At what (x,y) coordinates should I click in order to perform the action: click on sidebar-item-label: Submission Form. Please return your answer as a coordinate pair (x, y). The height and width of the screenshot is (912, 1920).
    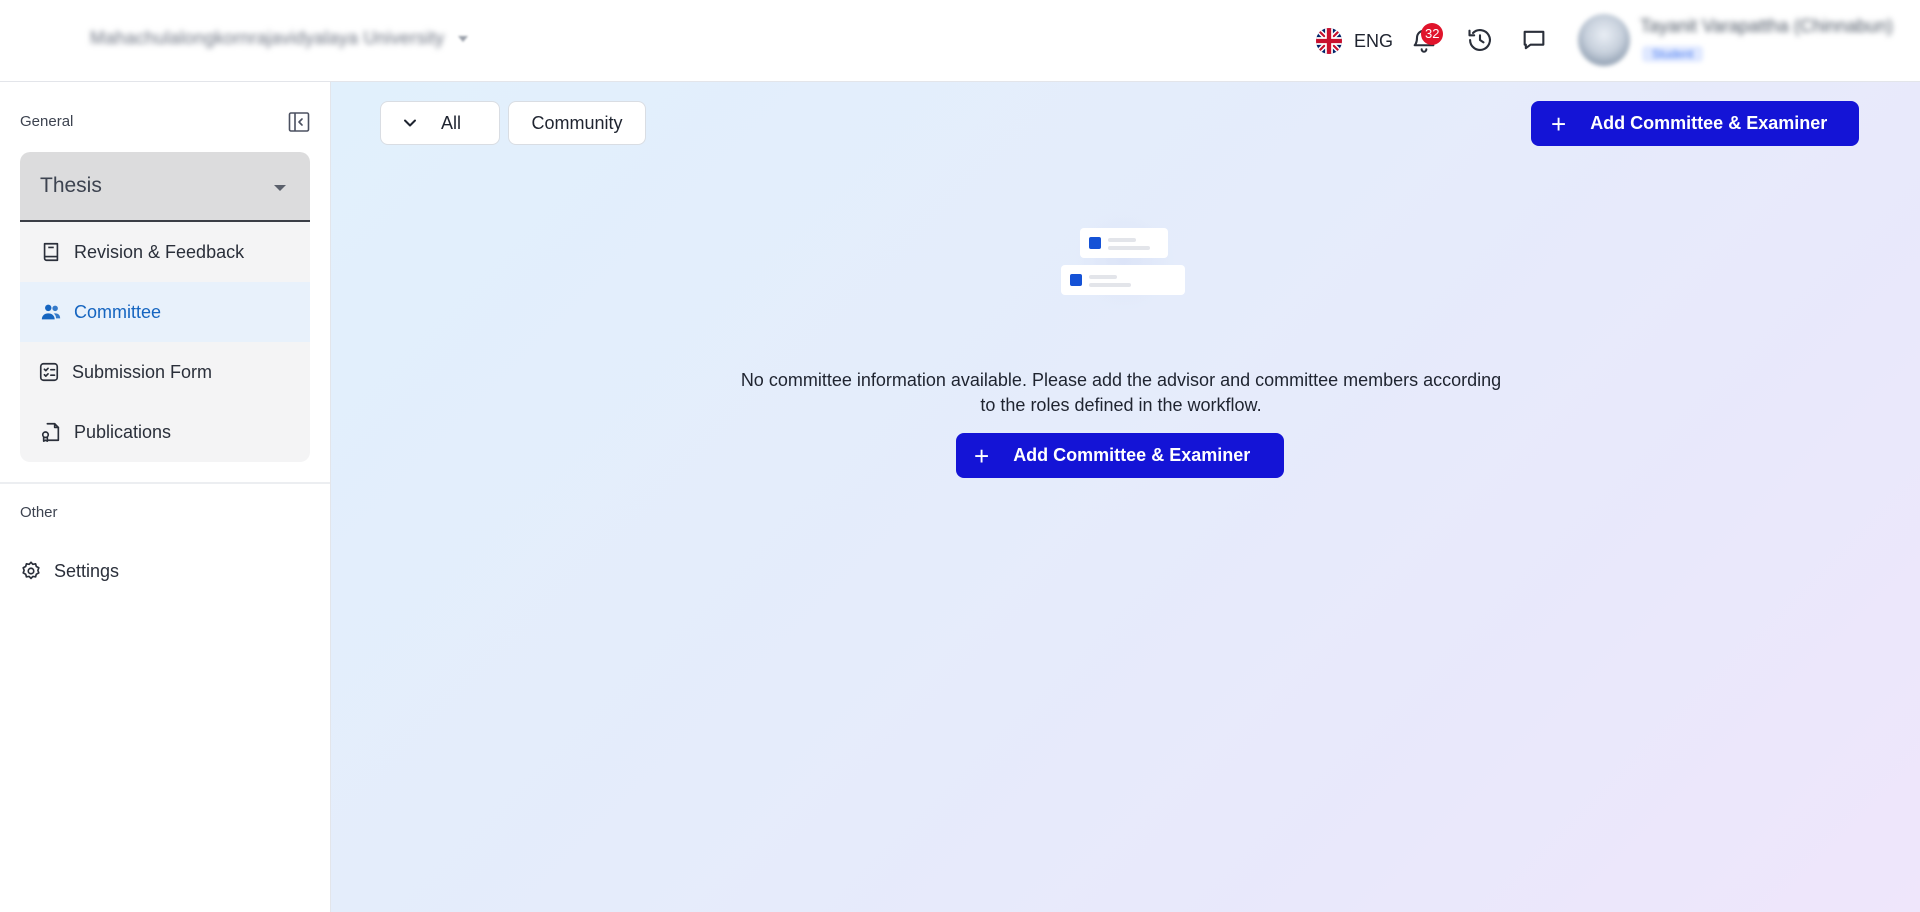
    Looking at the image, I should click on (142, 371).